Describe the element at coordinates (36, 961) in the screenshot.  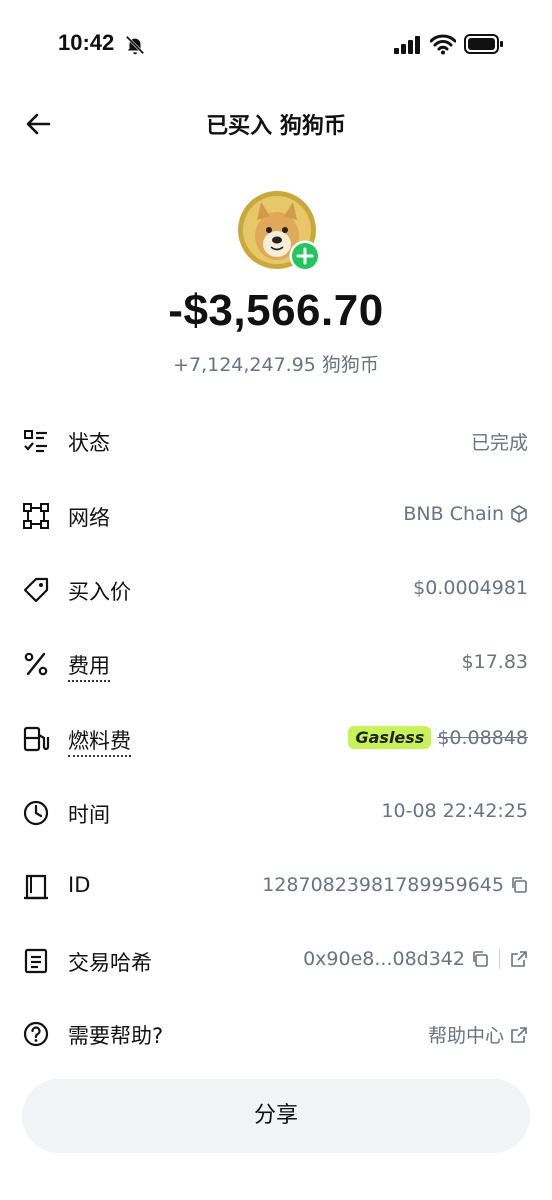
I see `document-icon` at that location.